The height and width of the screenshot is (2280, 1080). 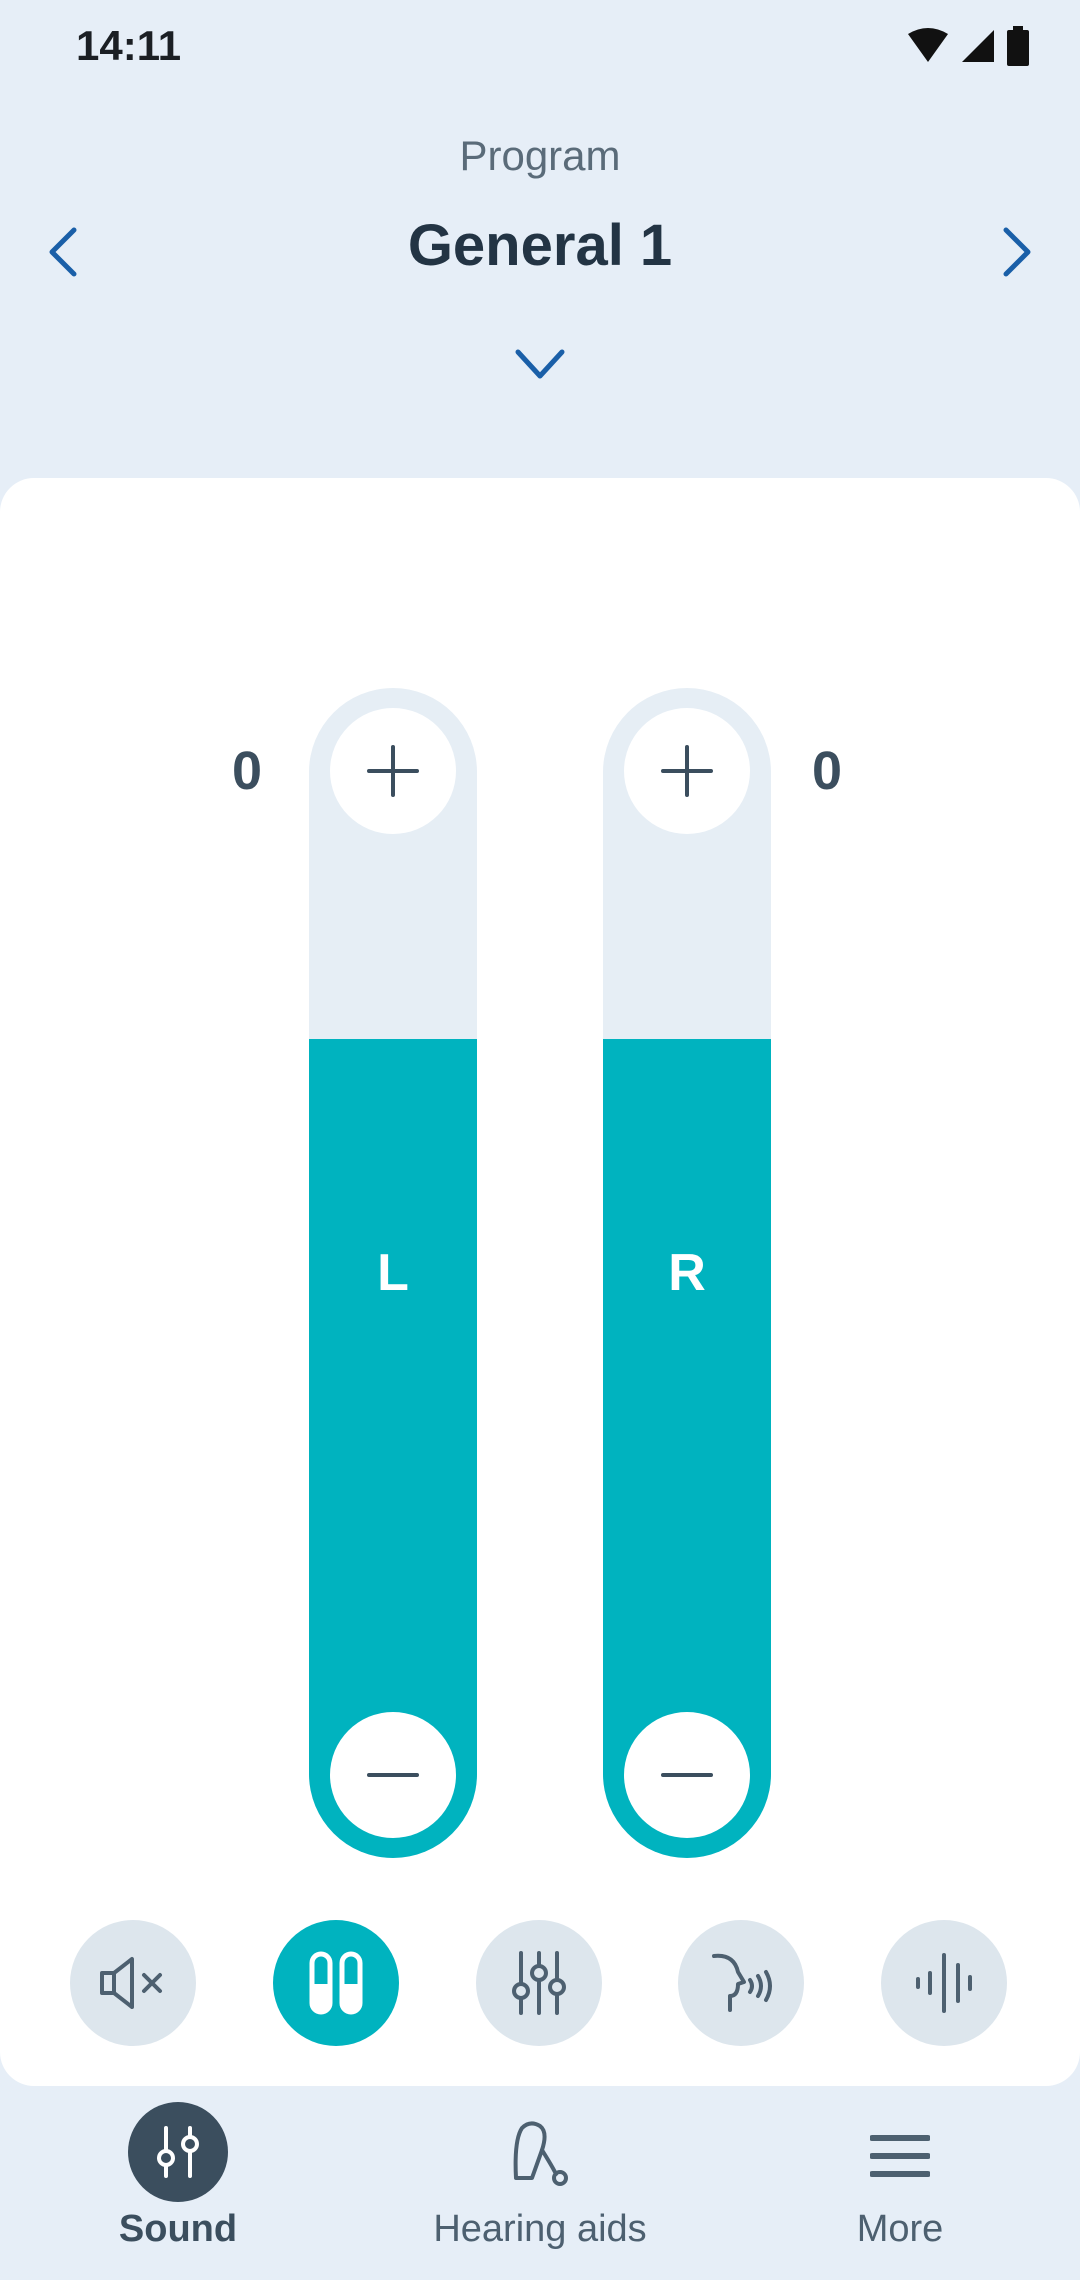 I want to click on tab-sound-label: Sound, so click(x=178, y=2229).